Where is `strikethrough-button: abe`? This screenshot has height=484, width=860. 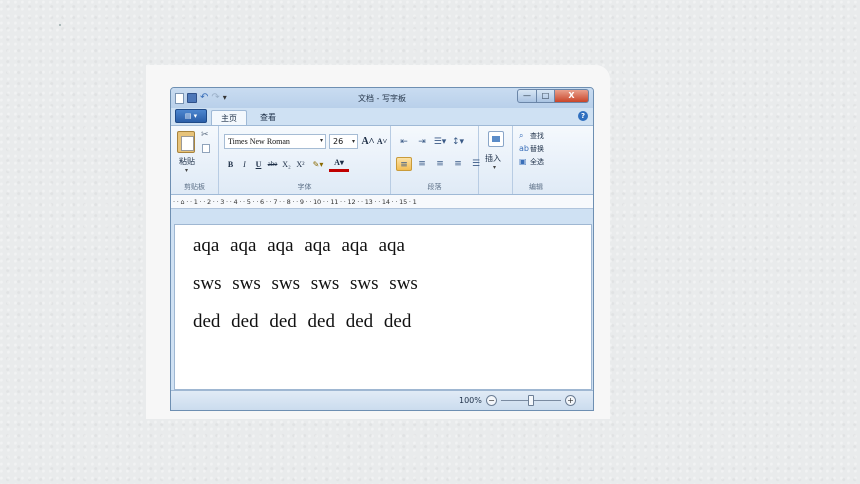
strikethrough-button: abe is located at coordinates (272, 164).